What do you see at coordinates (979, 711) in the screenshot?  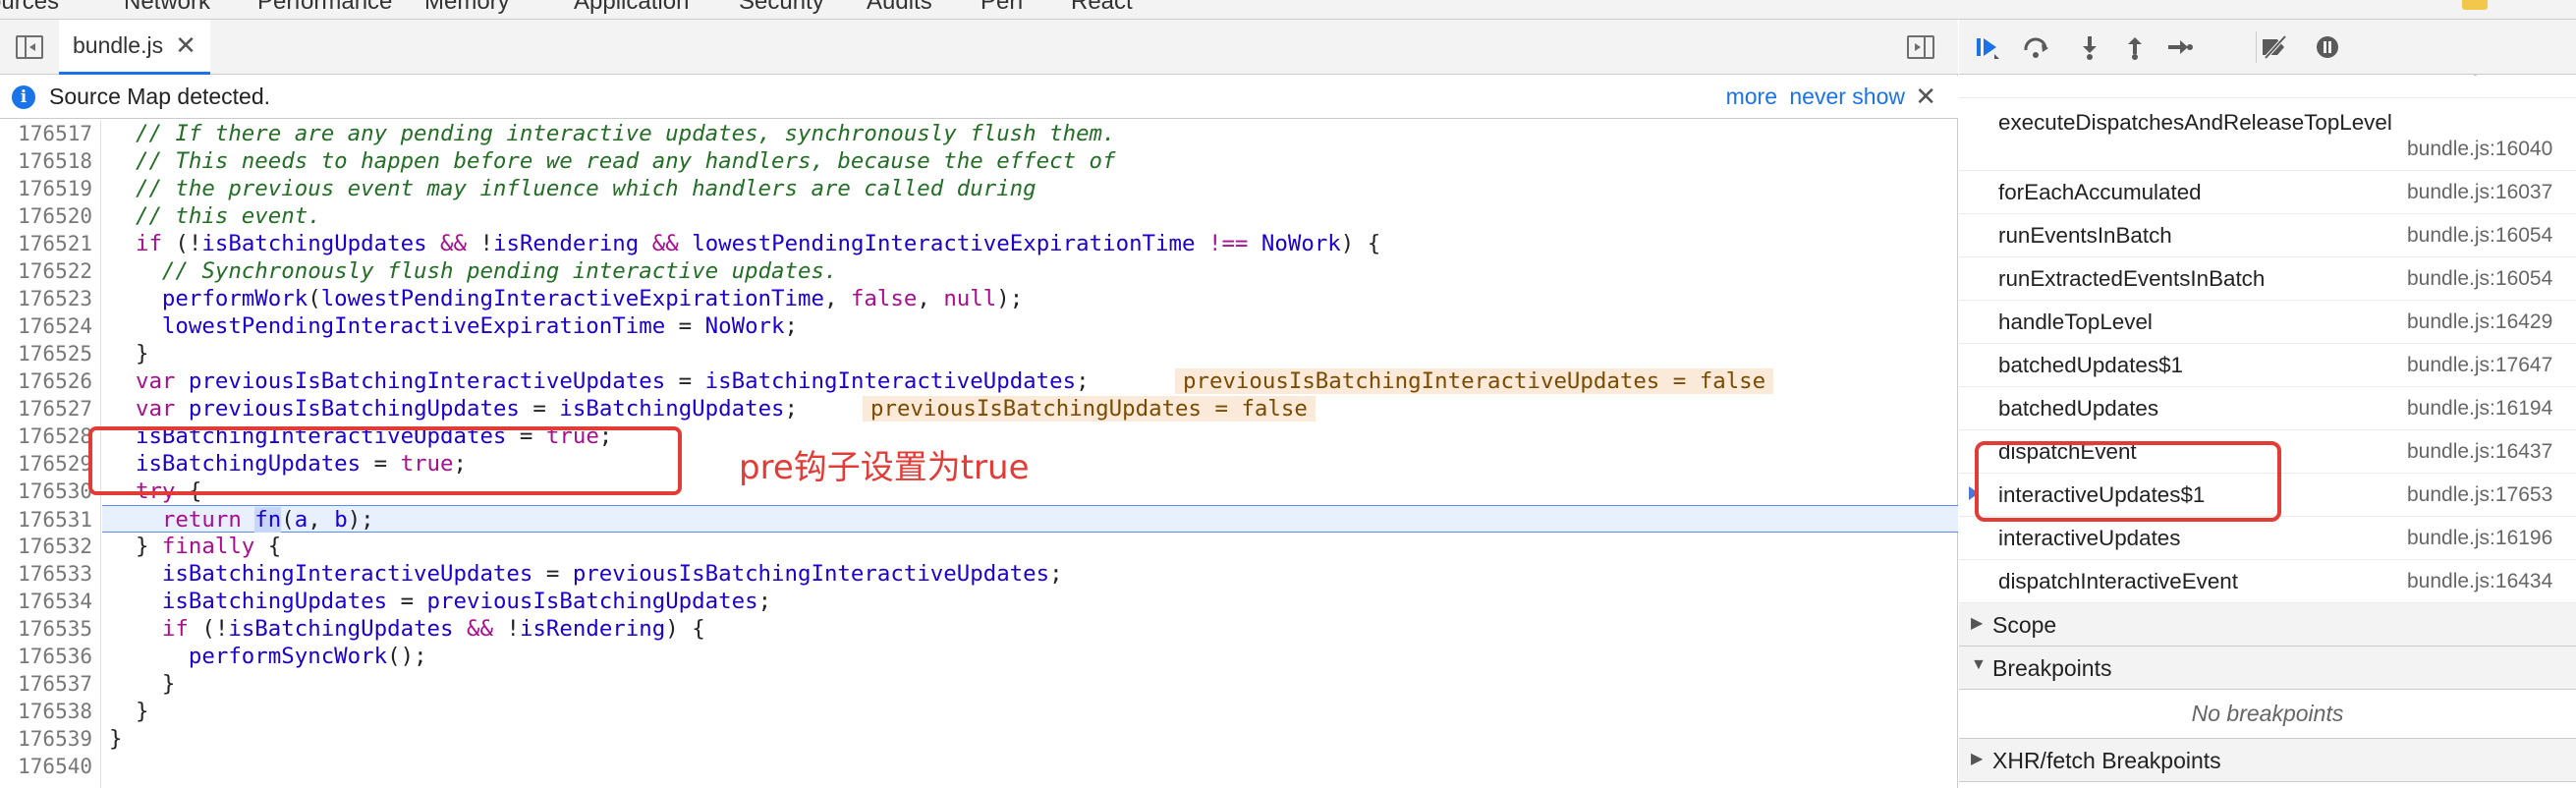 I see `code-line: 176538 }` at bounding box center [979, 711].